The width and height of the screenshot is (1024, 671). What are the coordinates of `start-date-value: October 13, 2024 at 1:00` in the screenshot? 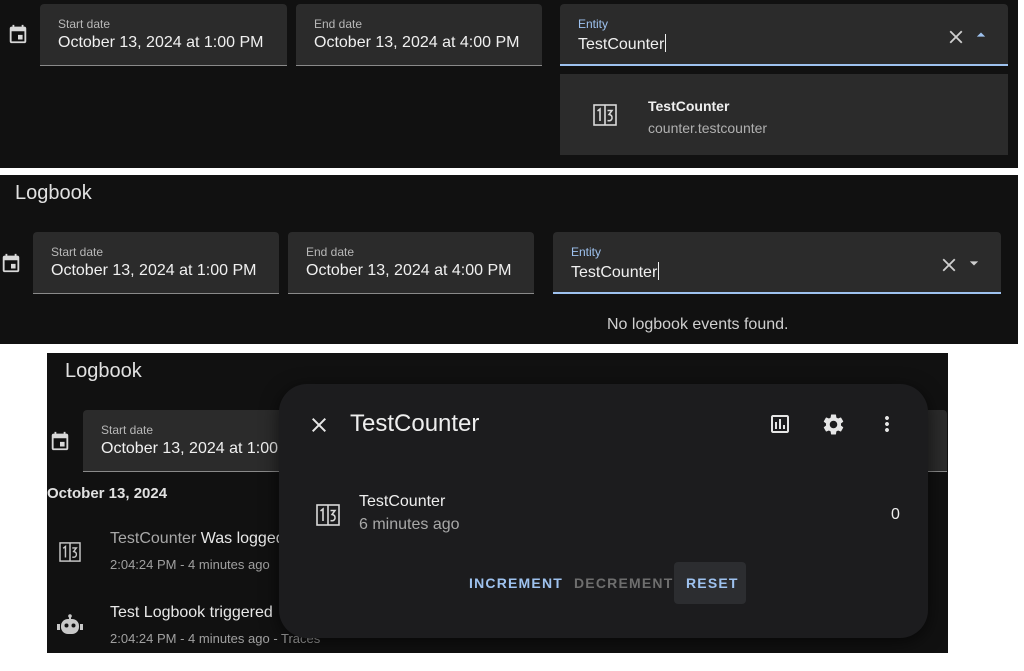 It's located at (190, 448).